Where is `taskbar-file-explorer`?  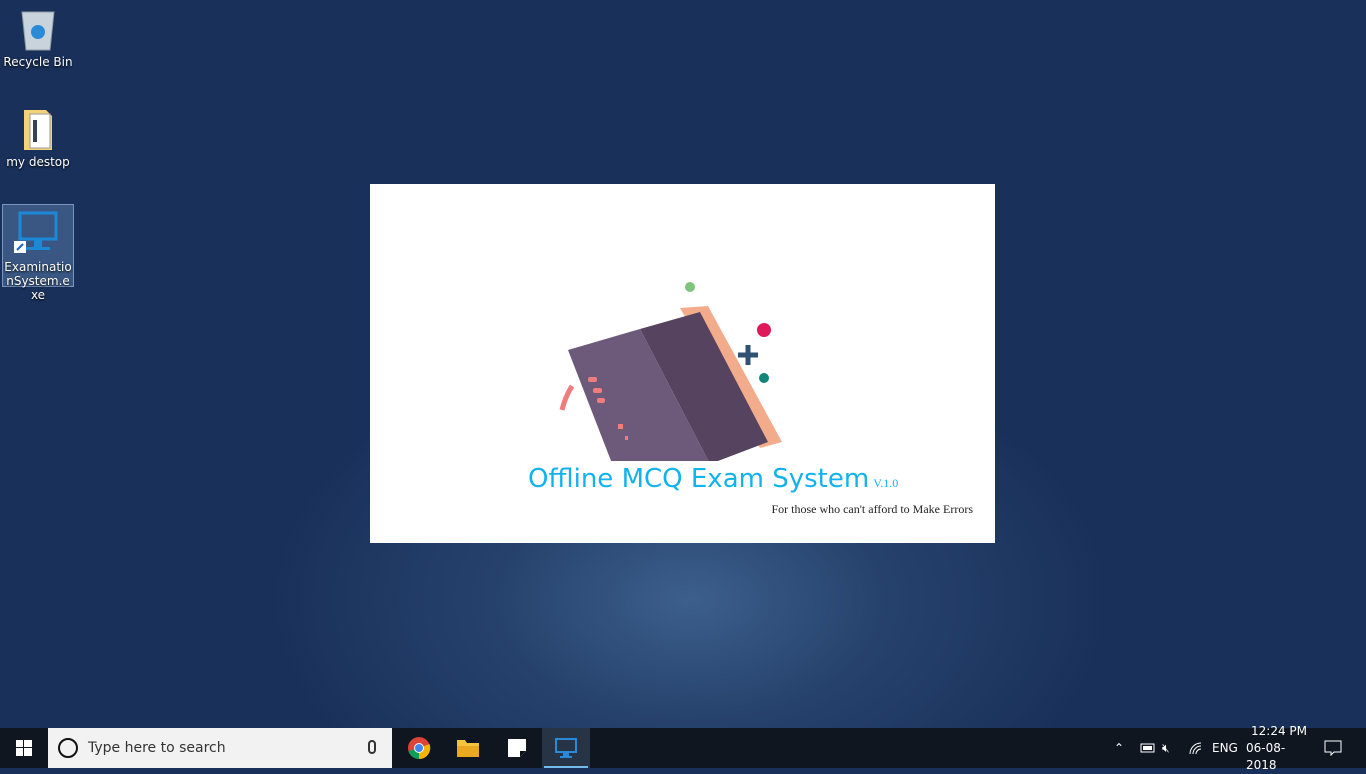 taskbar-file-explorer is located at coordinates (468, 748).